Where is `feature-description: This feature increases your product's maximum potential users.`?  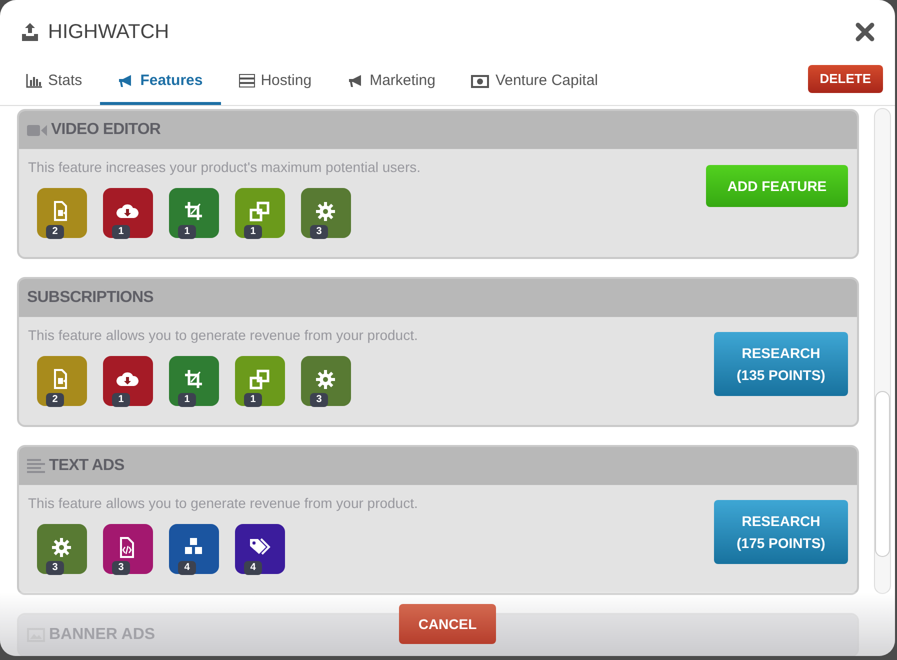
feature-description: This feature increases your product's maximum potential users. is located at coordinates (224, 167).